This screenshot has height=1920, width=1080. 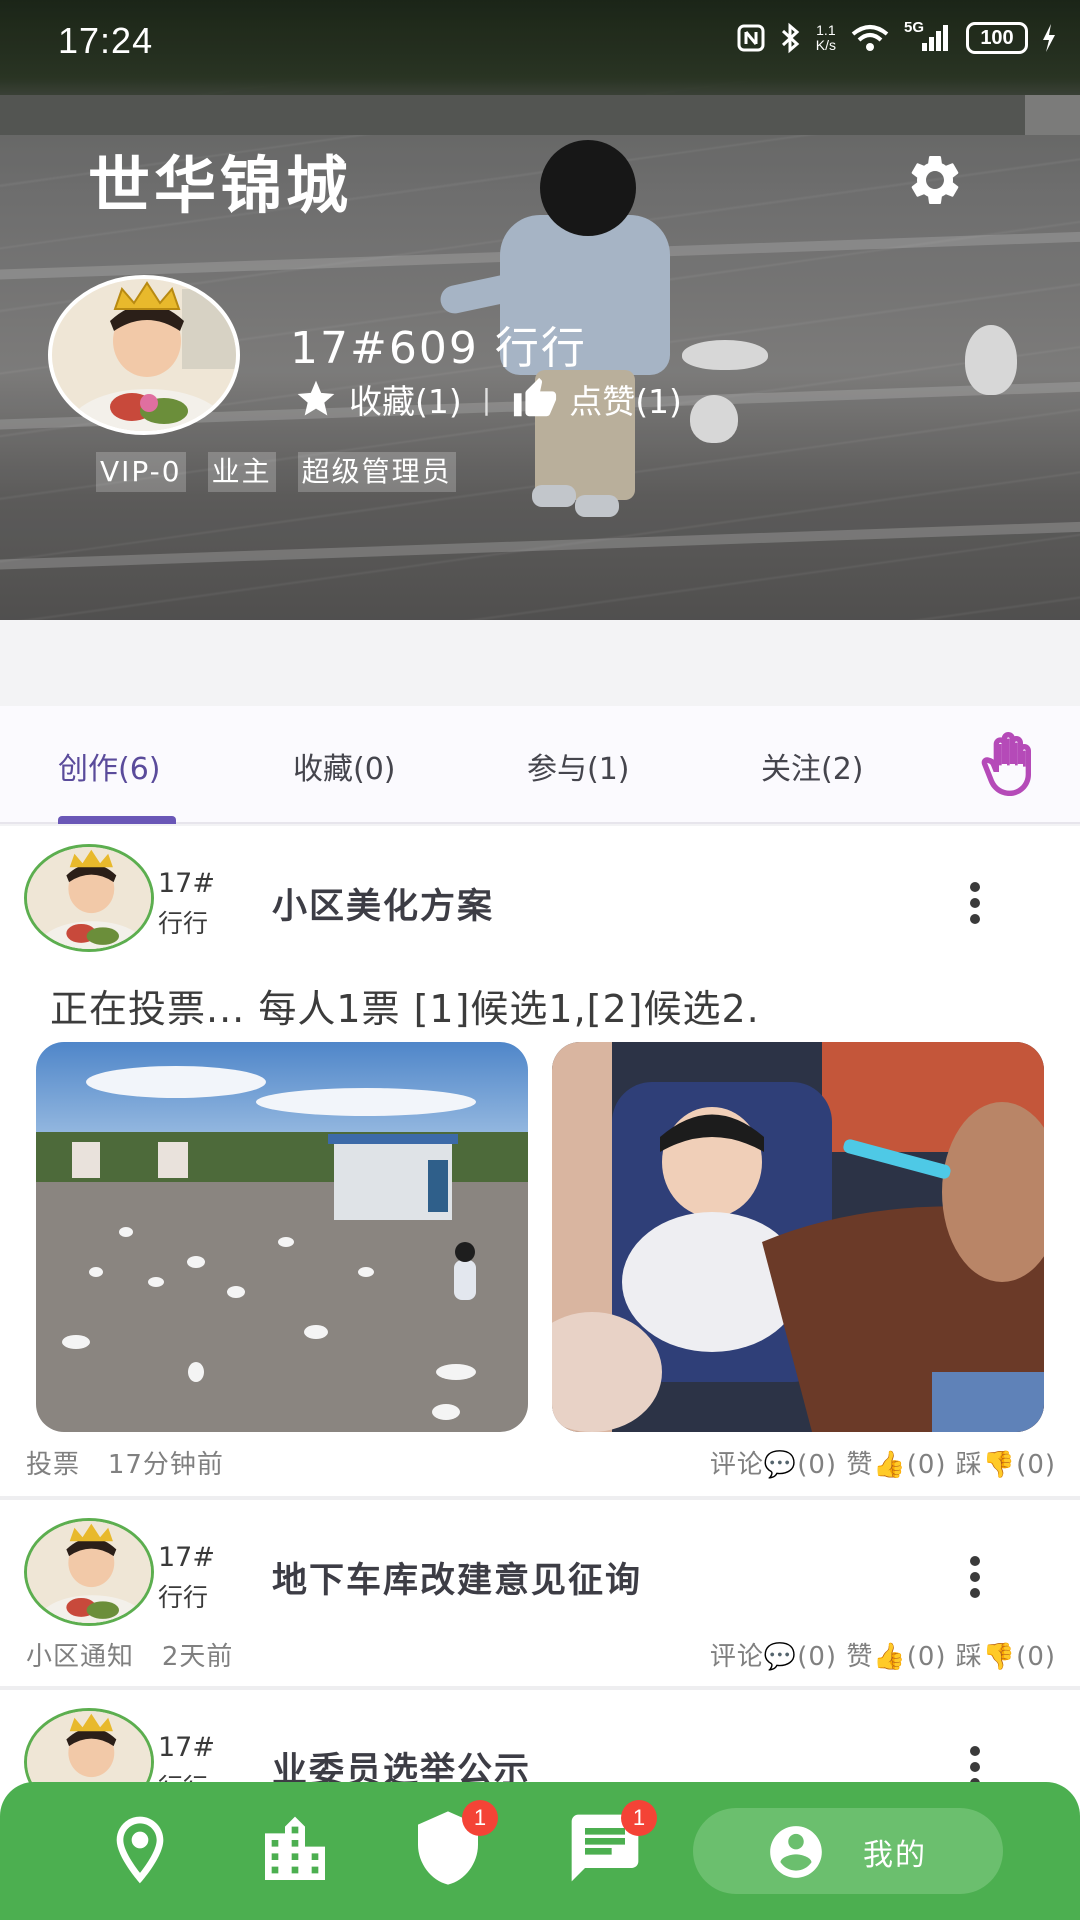 I want to click on nfc-icon, so click(x=751, y=38).